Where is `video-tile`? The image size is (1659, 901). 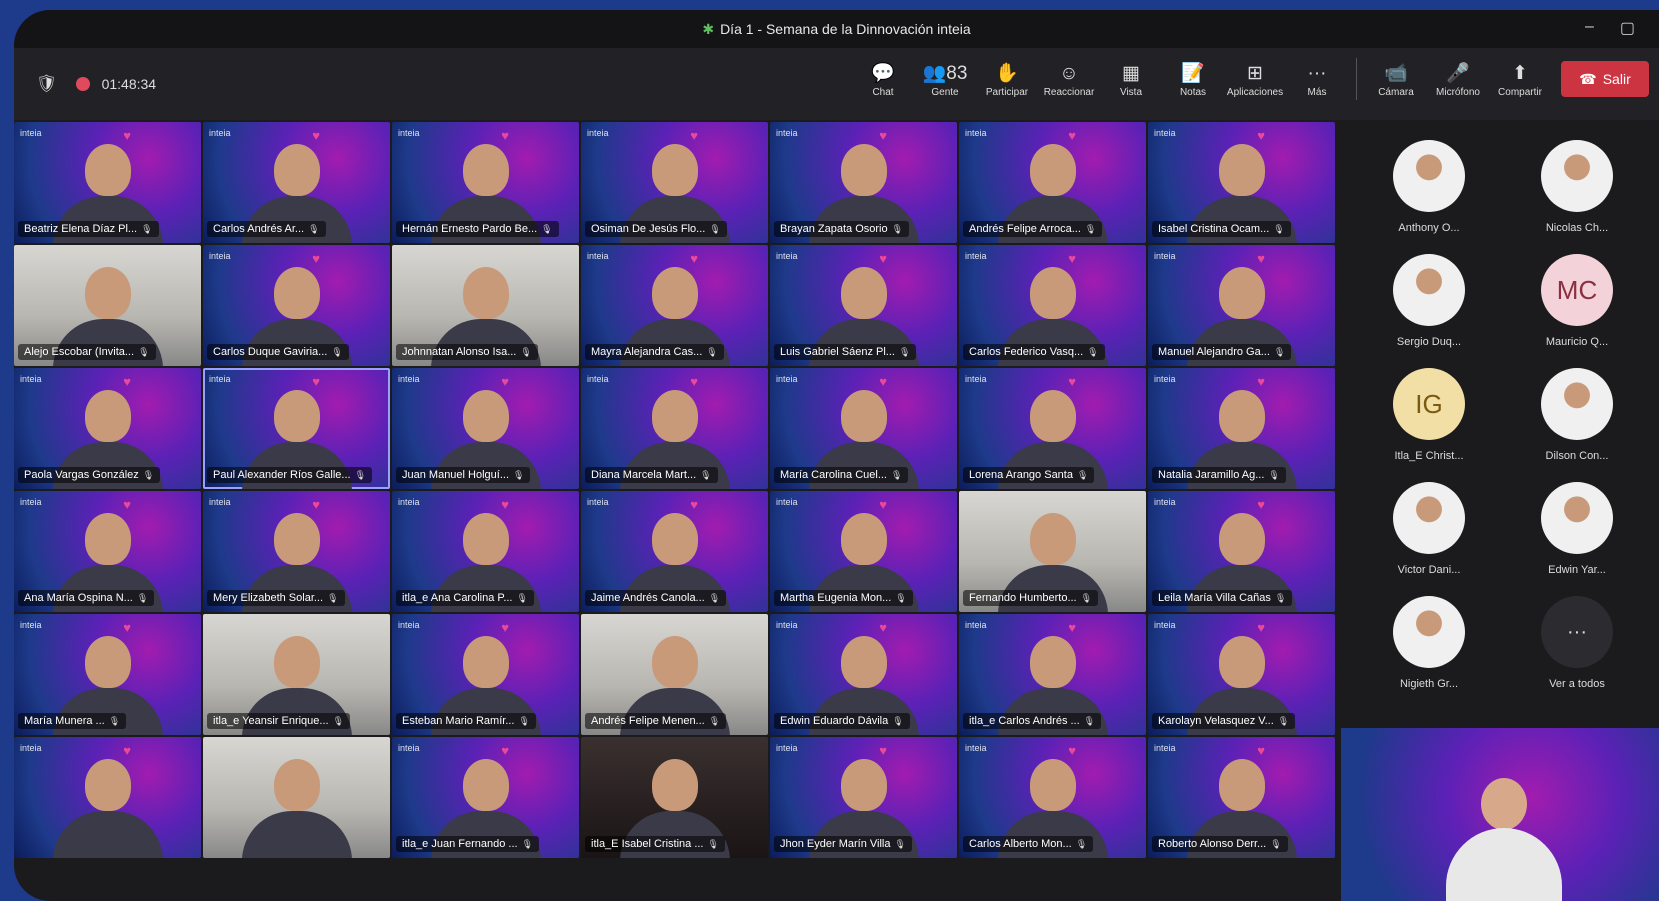 video-tile is located at coordinates (296, 797).